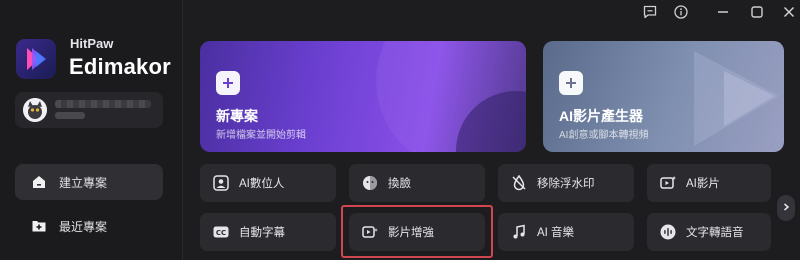  Describe the element at coordinates (519, 232) in the screenshot. I see `music-icon` at that location.